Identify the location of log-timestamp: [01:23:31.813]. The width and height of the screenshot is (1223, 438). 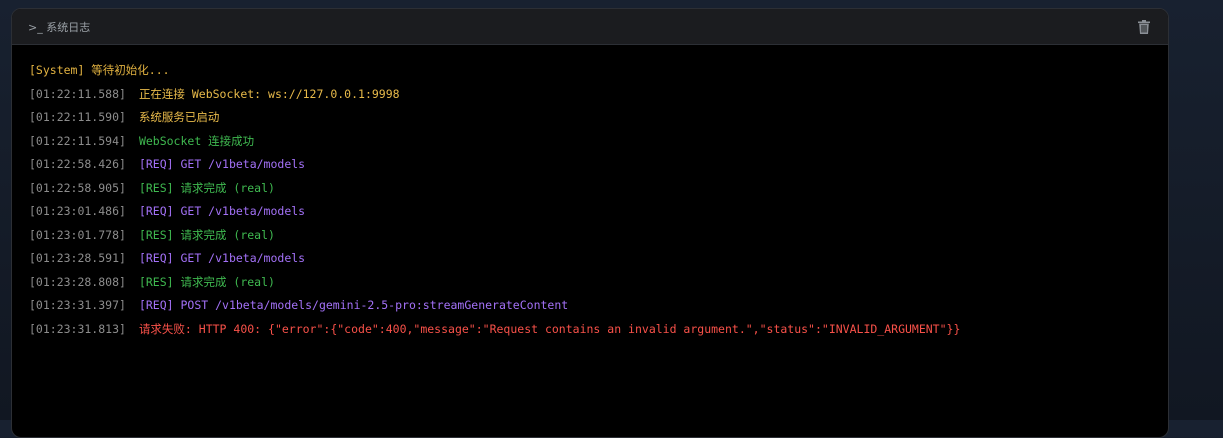
(77, 328).